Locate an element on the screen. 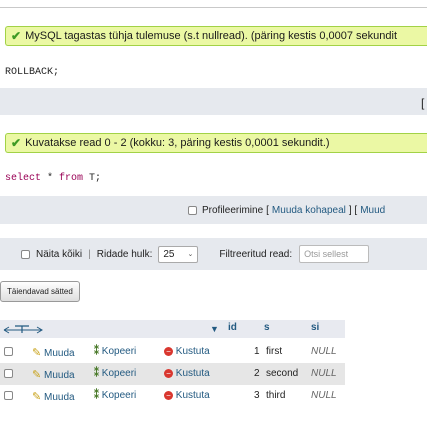  table-row: ✎ Muuda ⁑ Kopeeri − Kustuta 1 first NULL is located at coordinates (172, 352).